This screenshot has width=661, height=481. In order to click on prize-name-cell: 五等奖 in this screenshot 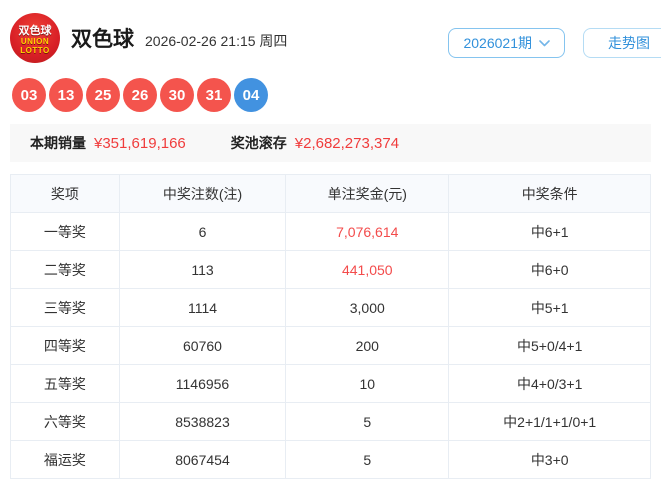, I will do `click(65, 383)`.